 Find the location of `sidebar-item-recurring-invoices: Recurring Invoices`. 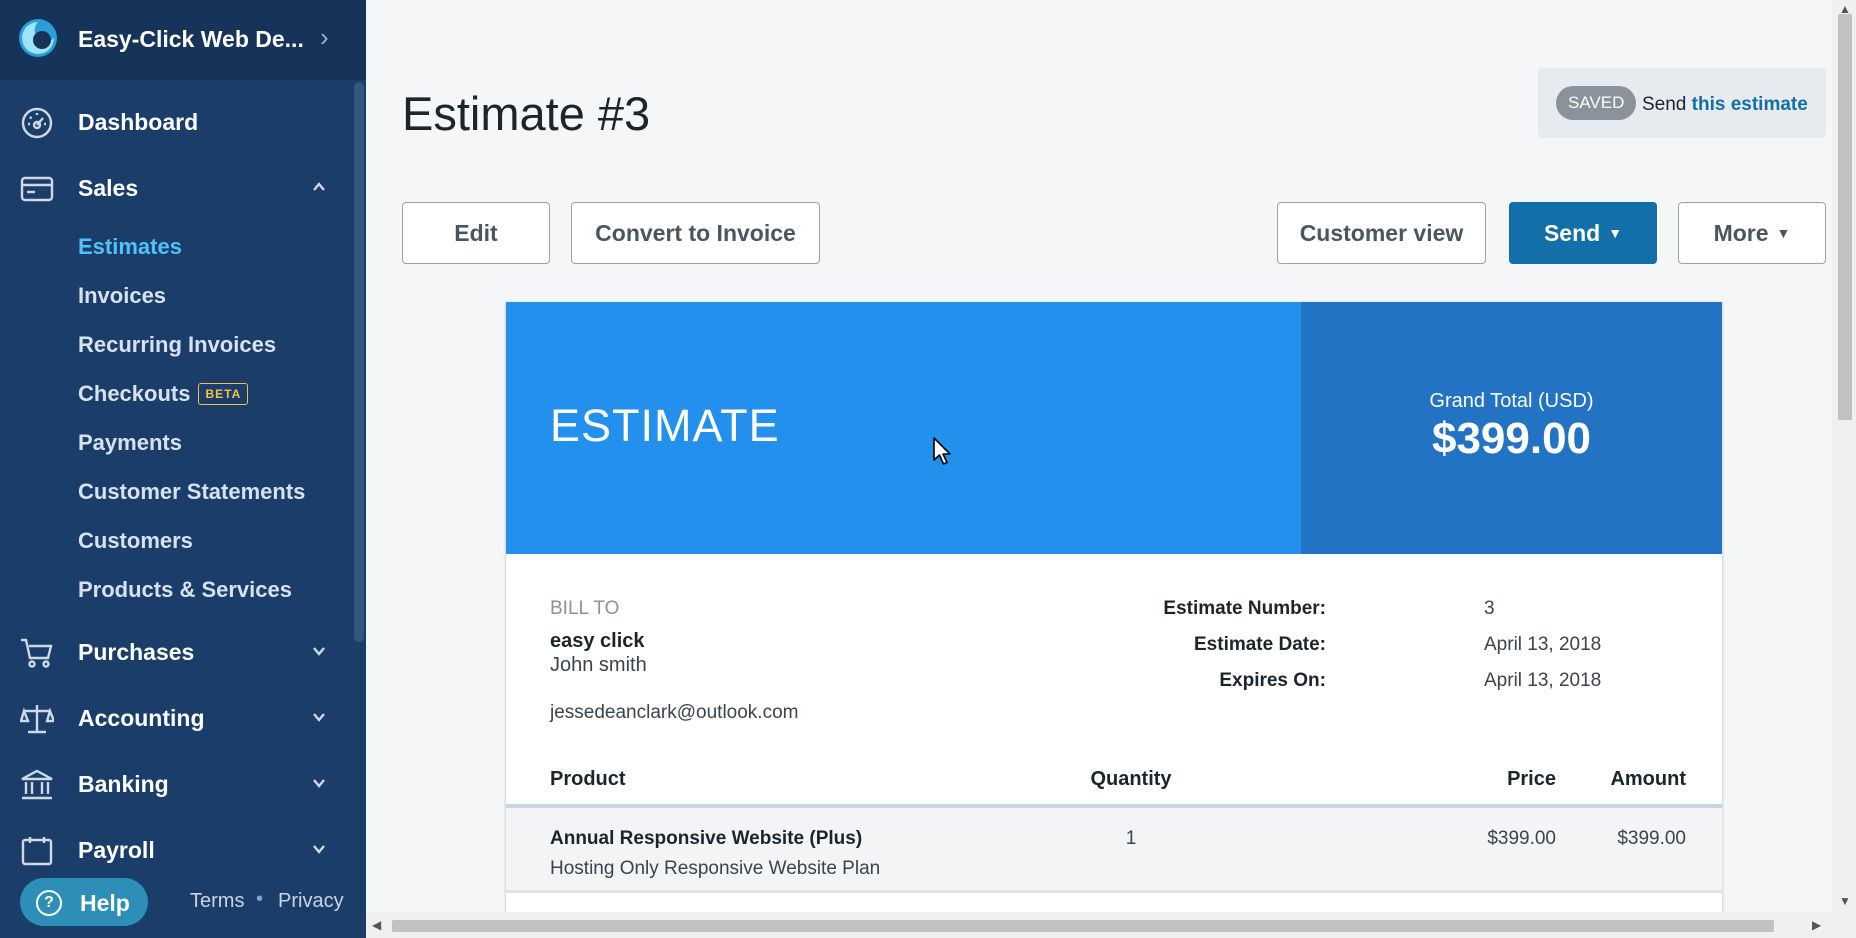

sidebar-item-recurring-invoices: Recurring Invoices is located at coordinates (177, 345).